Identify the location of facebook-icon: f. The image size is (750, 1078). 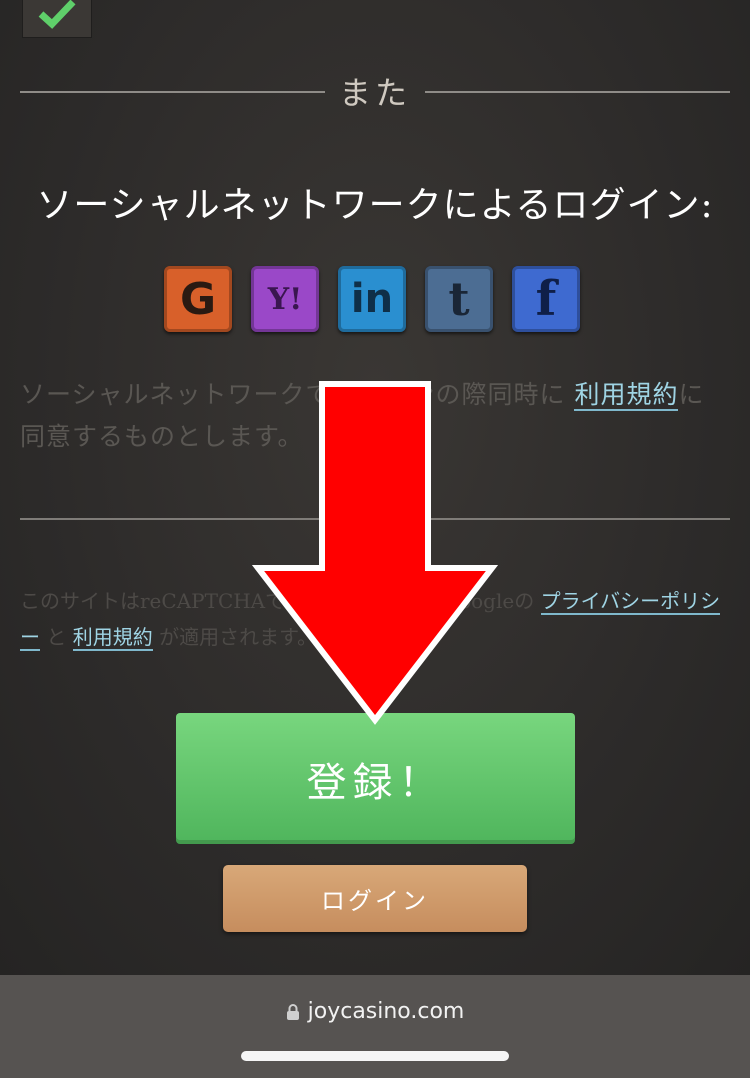
(546, 299).